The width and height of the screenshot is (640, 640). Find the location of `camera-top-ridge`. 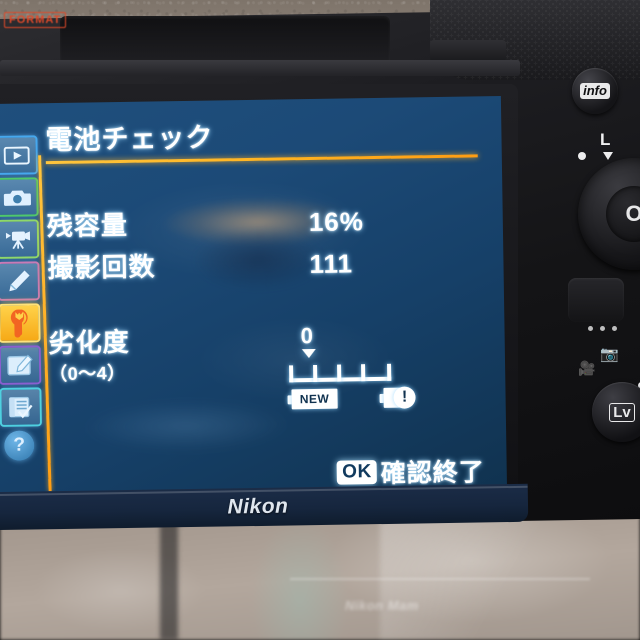

camera-top-ridge is located at coordinates (260, 68).